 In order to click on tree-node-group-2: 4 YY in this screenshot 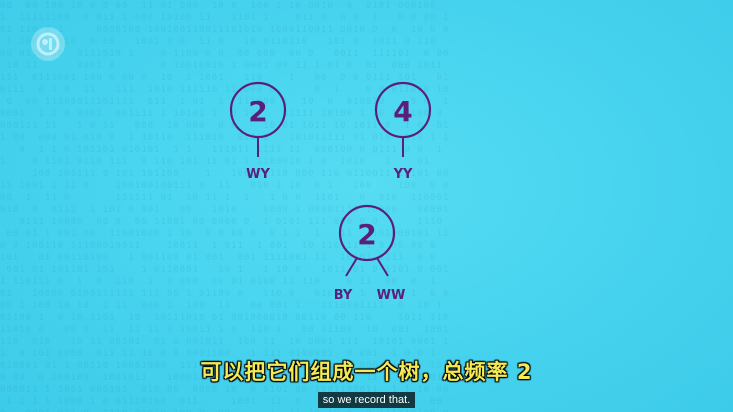, I will do `click(403, 131)`.